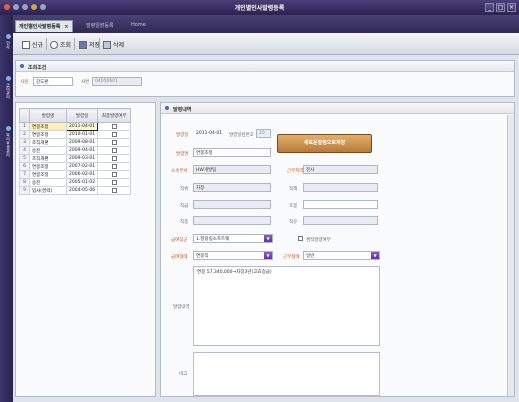 This screenshot has width=519, height=402. Describe the element at coordinates (82, 142) in the screenshot. I see `appointment-date-cell: 2009-08-01` at that location.